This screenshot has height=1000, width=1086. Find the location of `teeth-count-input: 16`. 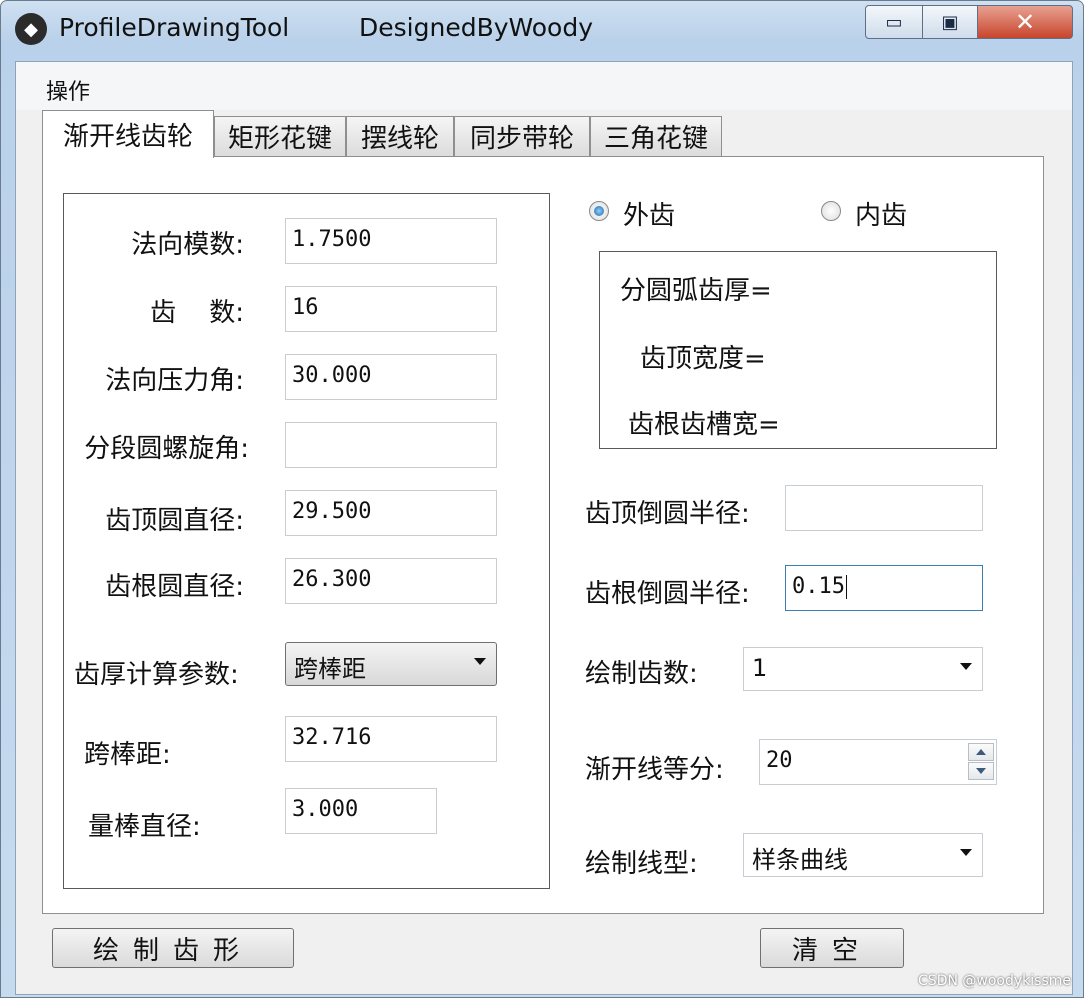

teeth-count-input: 16 is located at coordinates (391, 309).